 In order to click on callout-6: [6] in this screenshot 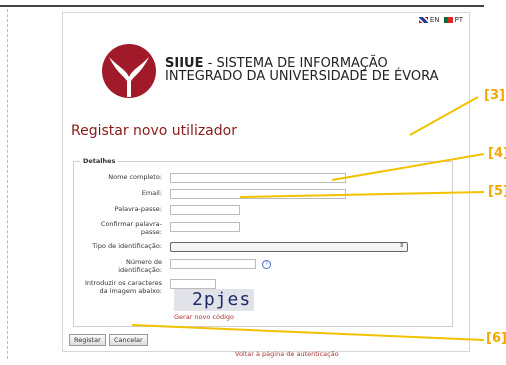, I will do `click(496, 338)`.